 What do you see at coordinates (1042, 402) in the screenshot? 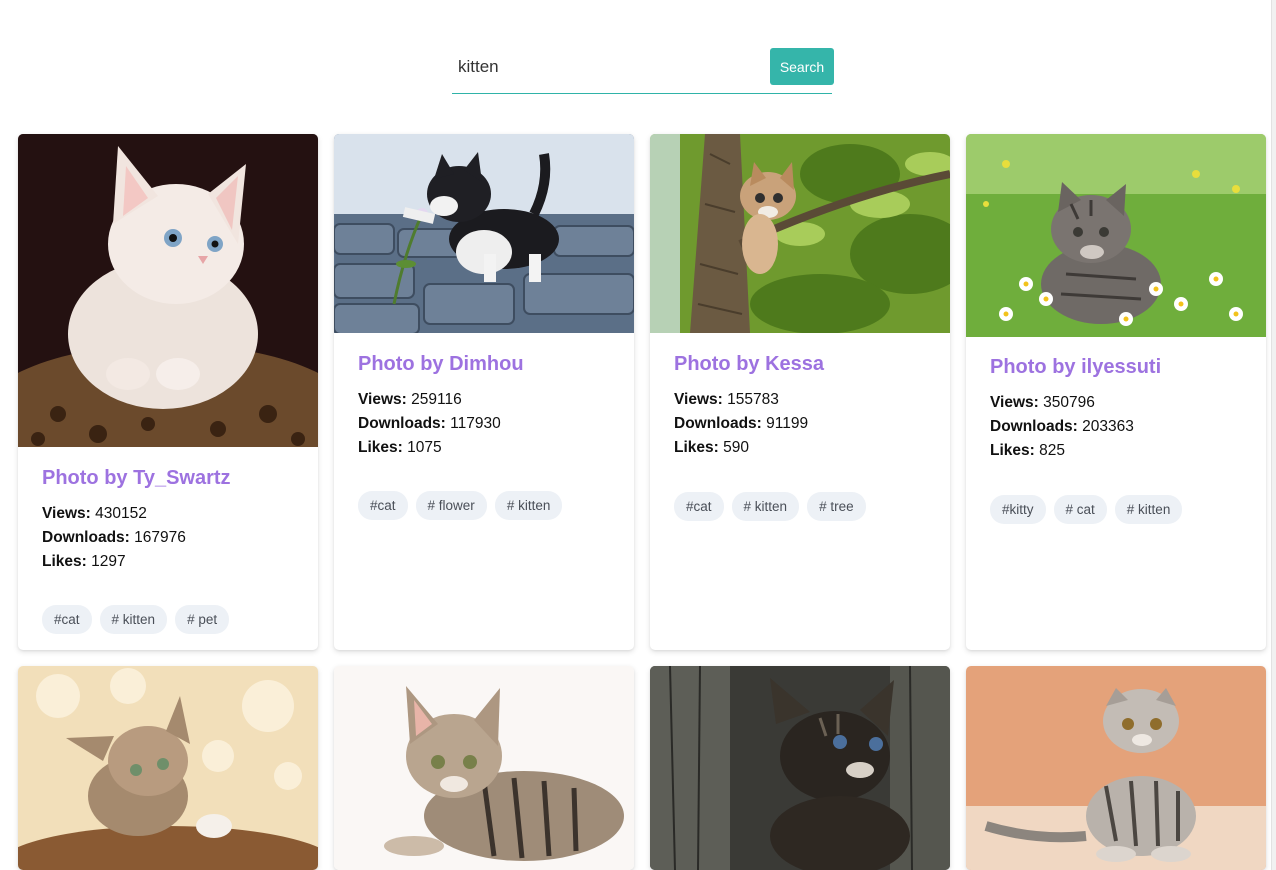
I see `views-stat: Views: 350796` at bounding box center [1042, 402].